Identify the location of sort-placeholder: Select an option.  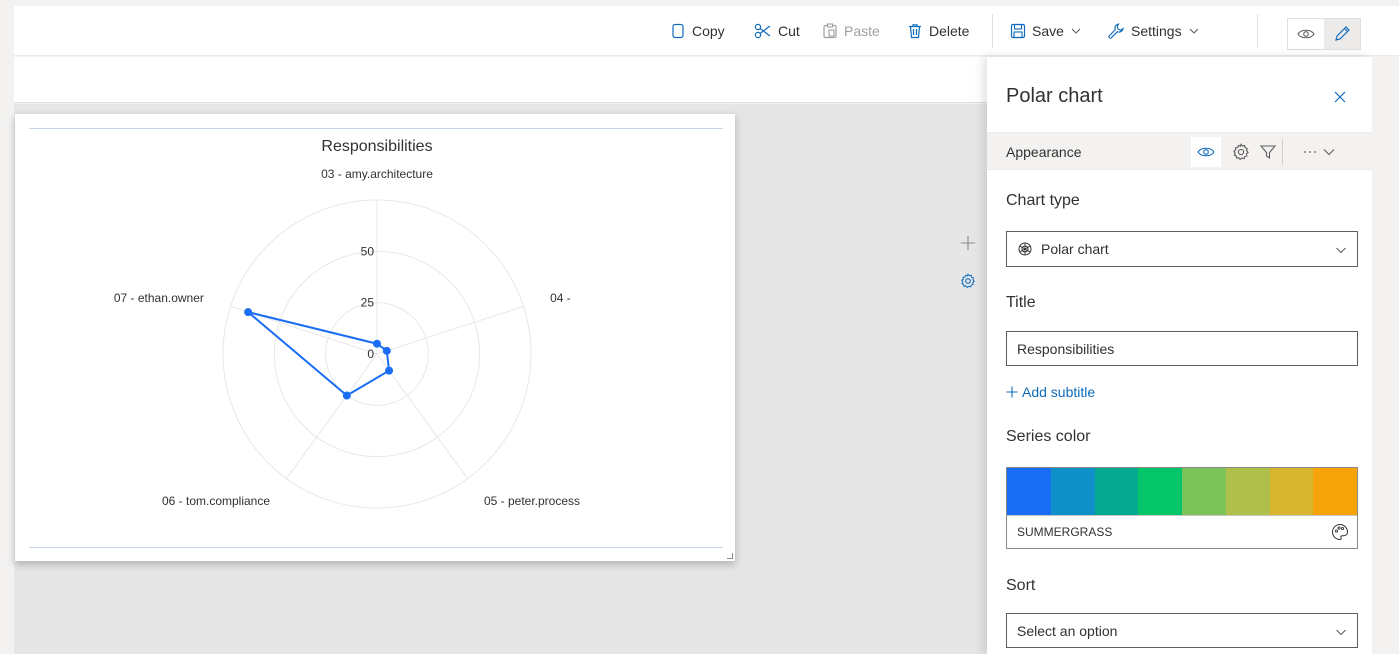
(1067, 630).